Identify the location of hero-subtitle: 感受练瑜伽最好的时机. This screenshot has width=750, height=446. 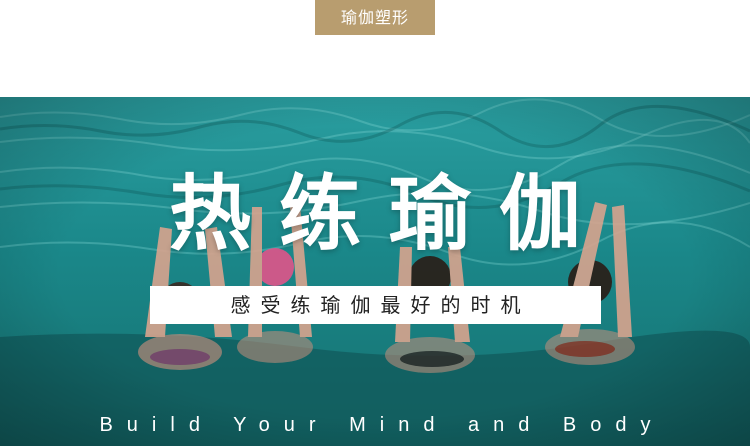
(375, 305).